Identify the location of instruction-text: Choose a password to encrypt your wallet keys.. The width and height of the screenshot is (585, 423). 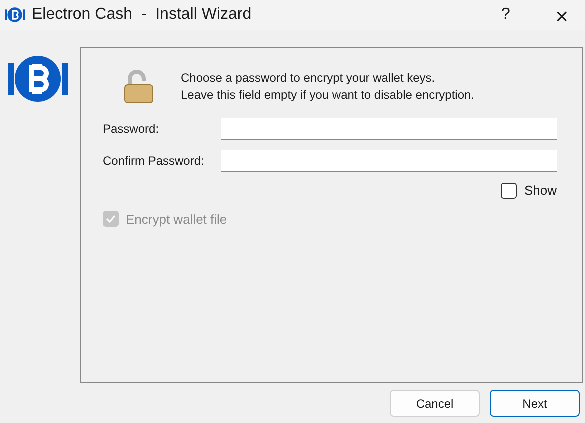
(308, 78).